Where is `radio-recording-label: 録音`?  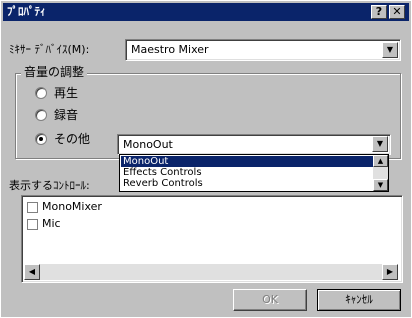 radio-recording-label: 録音 is located at coordinates (66, 115).